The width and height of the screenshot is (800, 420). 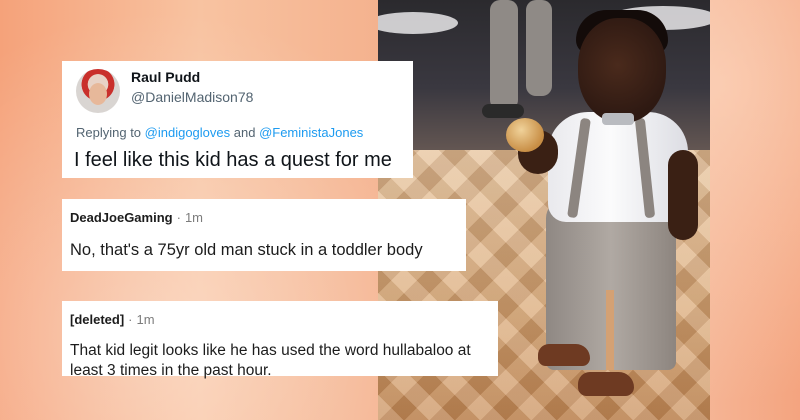 What do you see at coordinates (165, 77) in the screenshot?
I see `display-name: Raul Pudd` at bounding box center [165, 77].